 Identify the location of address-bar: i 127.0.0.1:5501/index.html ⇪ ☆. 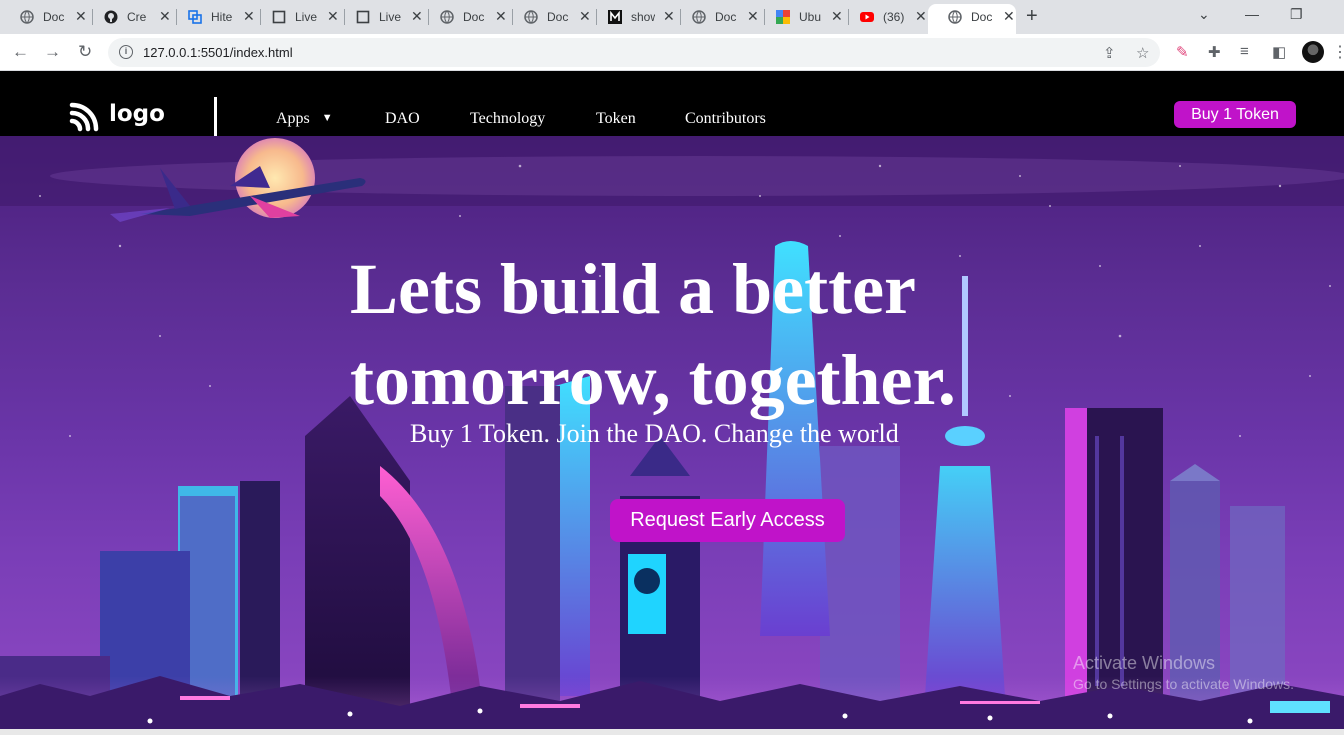
(634, 52).